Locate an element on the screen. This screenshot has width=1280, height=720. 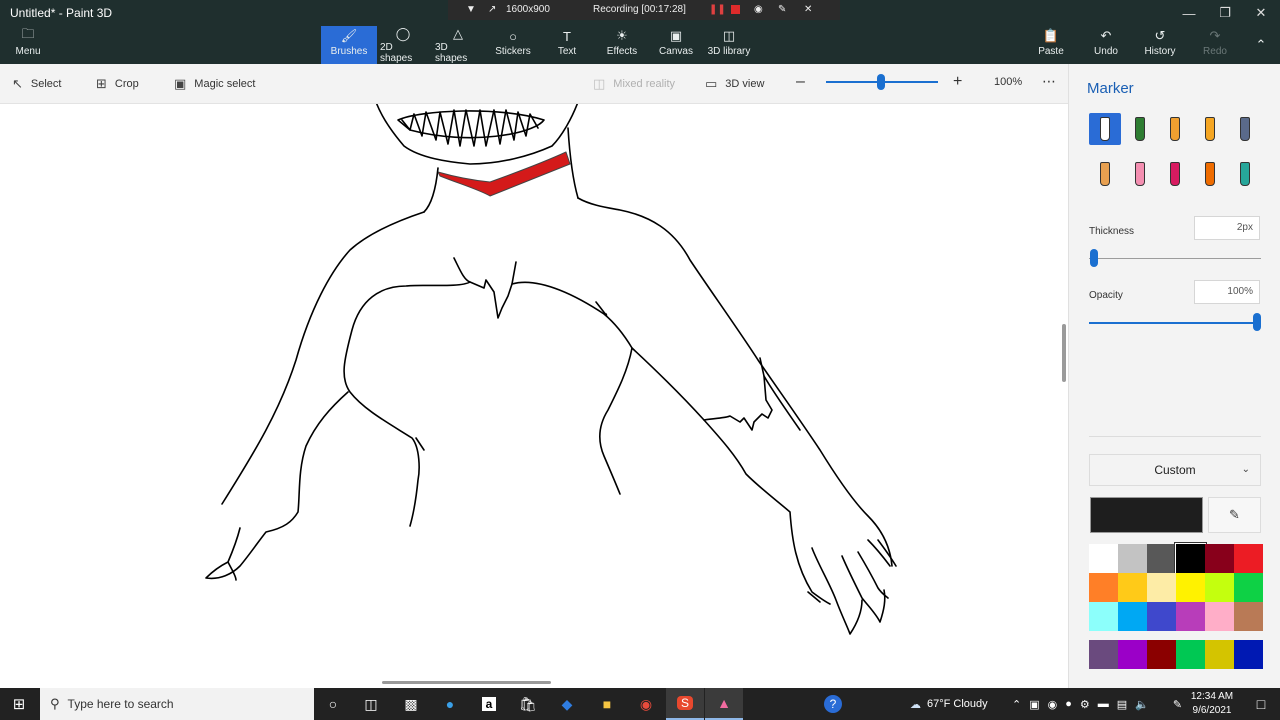
zoom-value: 100% is located at coordinates (1008, 82).